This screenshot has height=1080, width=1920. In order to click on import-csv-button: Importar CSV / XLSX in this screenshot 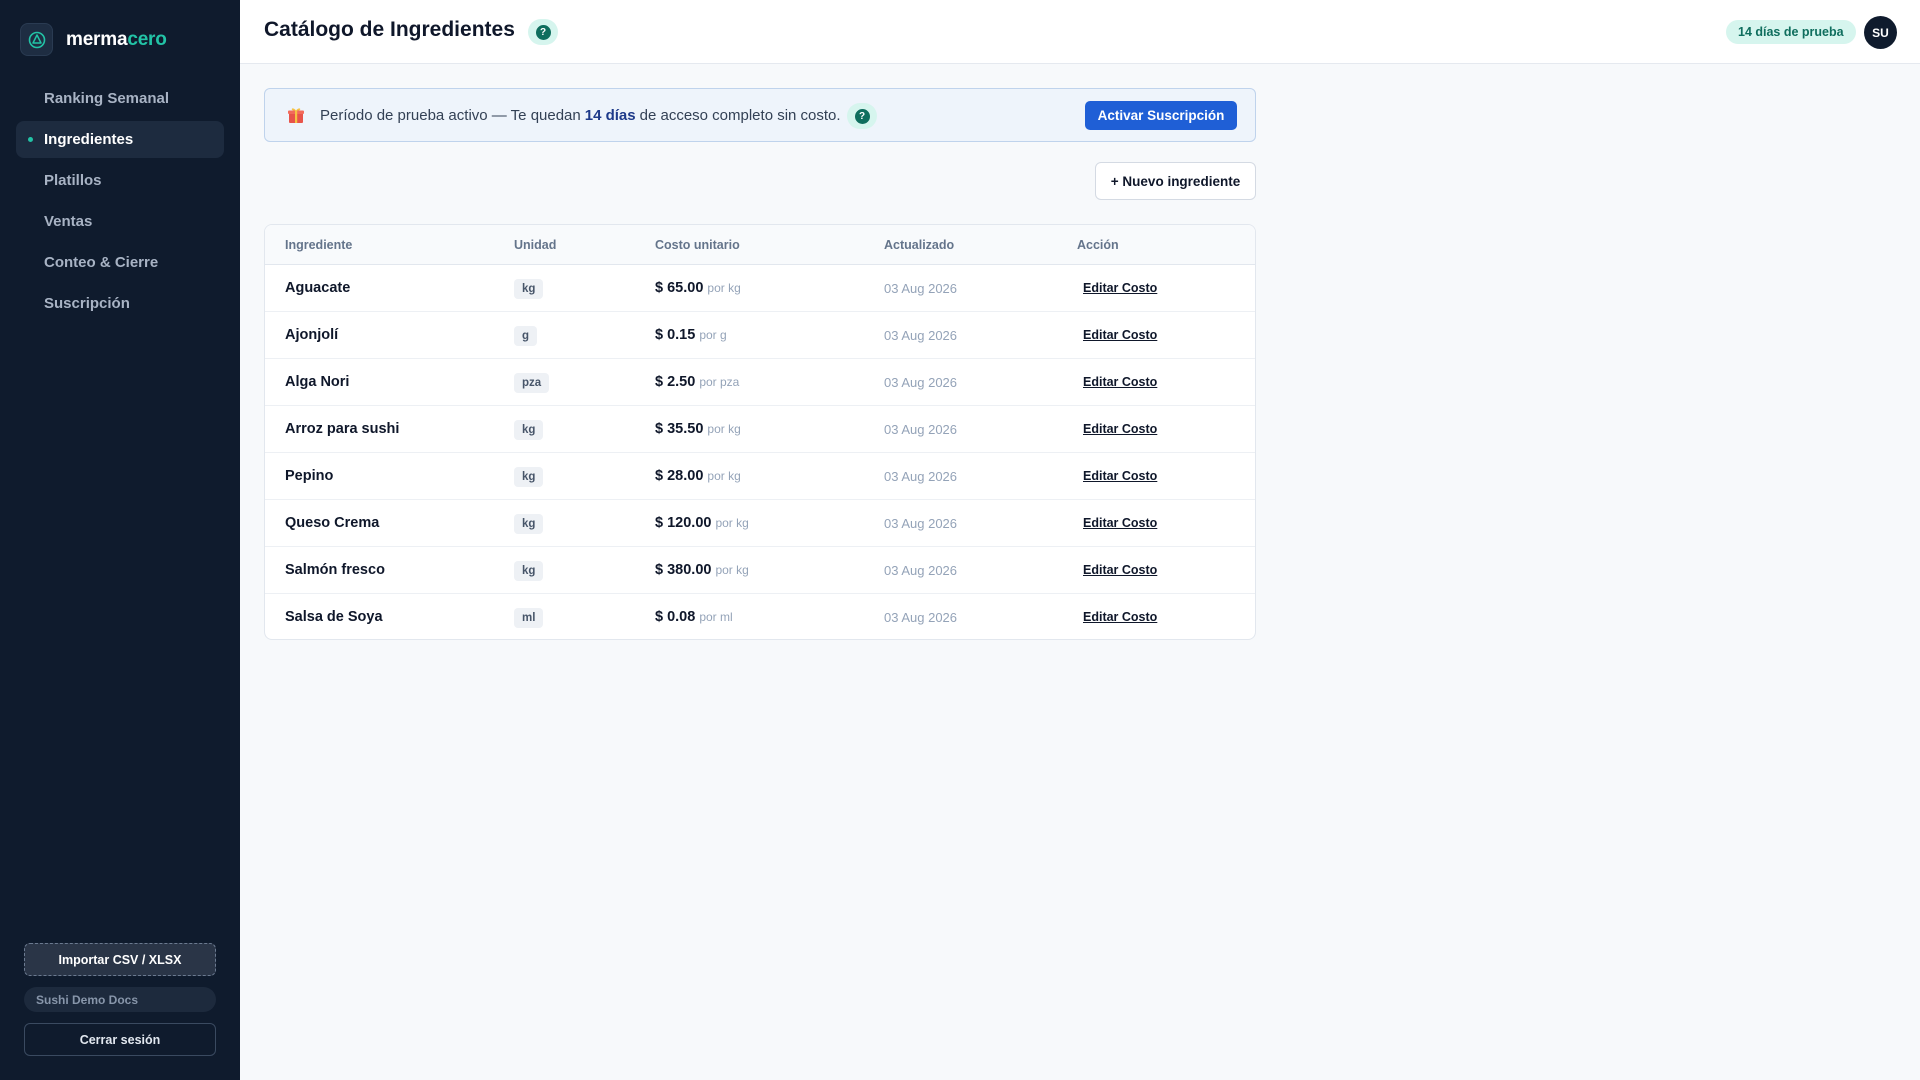, I will do `click(120, 959)`.